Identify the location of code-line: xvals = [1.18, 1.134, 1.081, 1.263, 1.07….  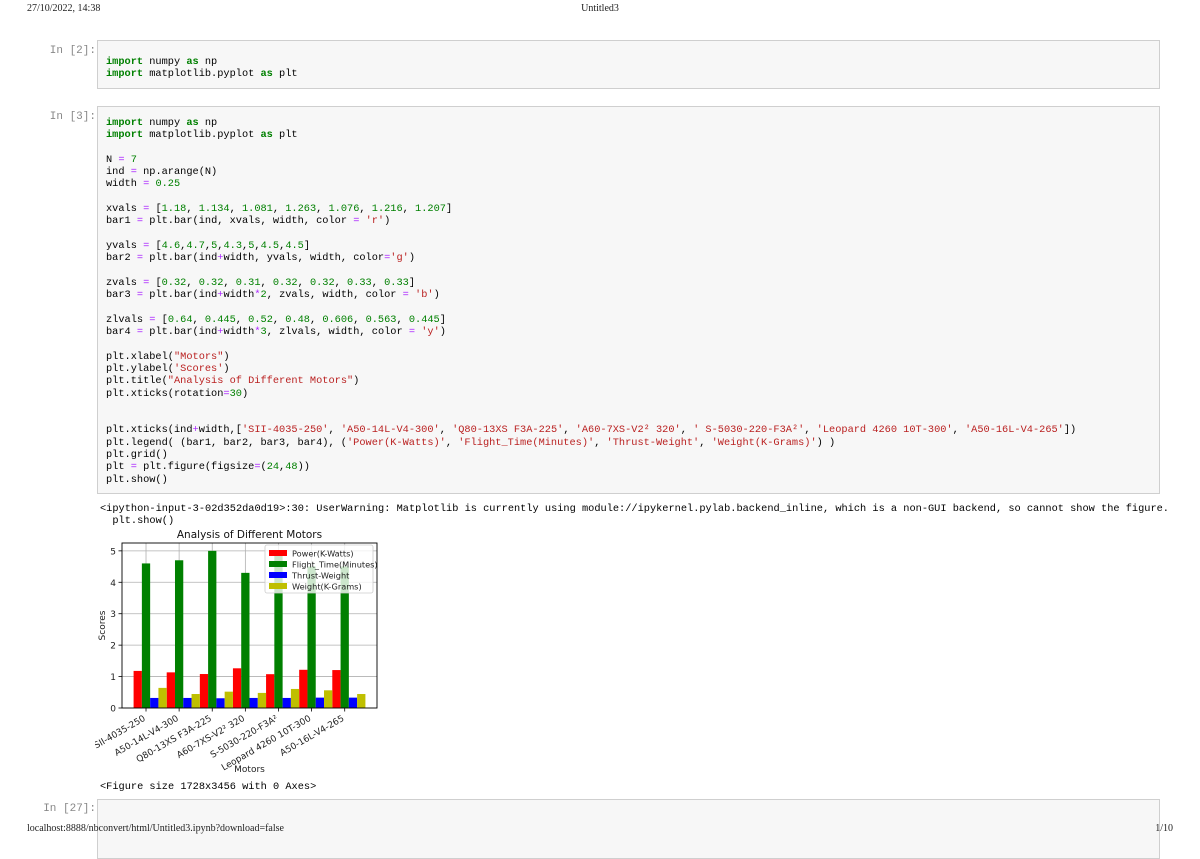
(591, 209).